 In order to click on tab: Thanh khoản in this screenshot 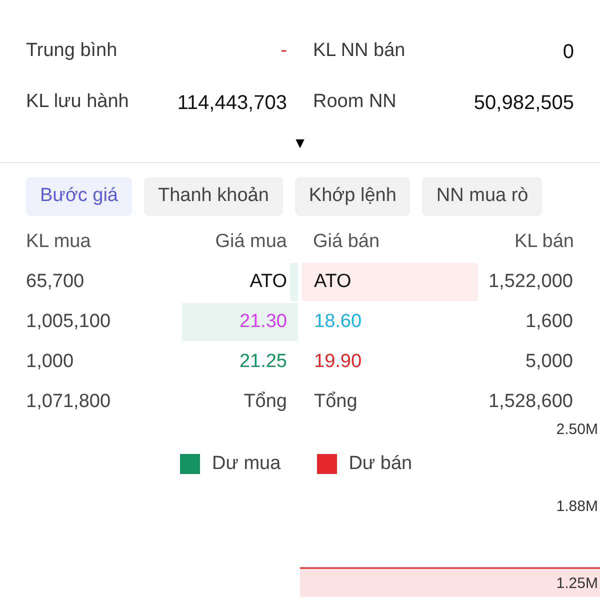, I will do `click(213, 196)`.